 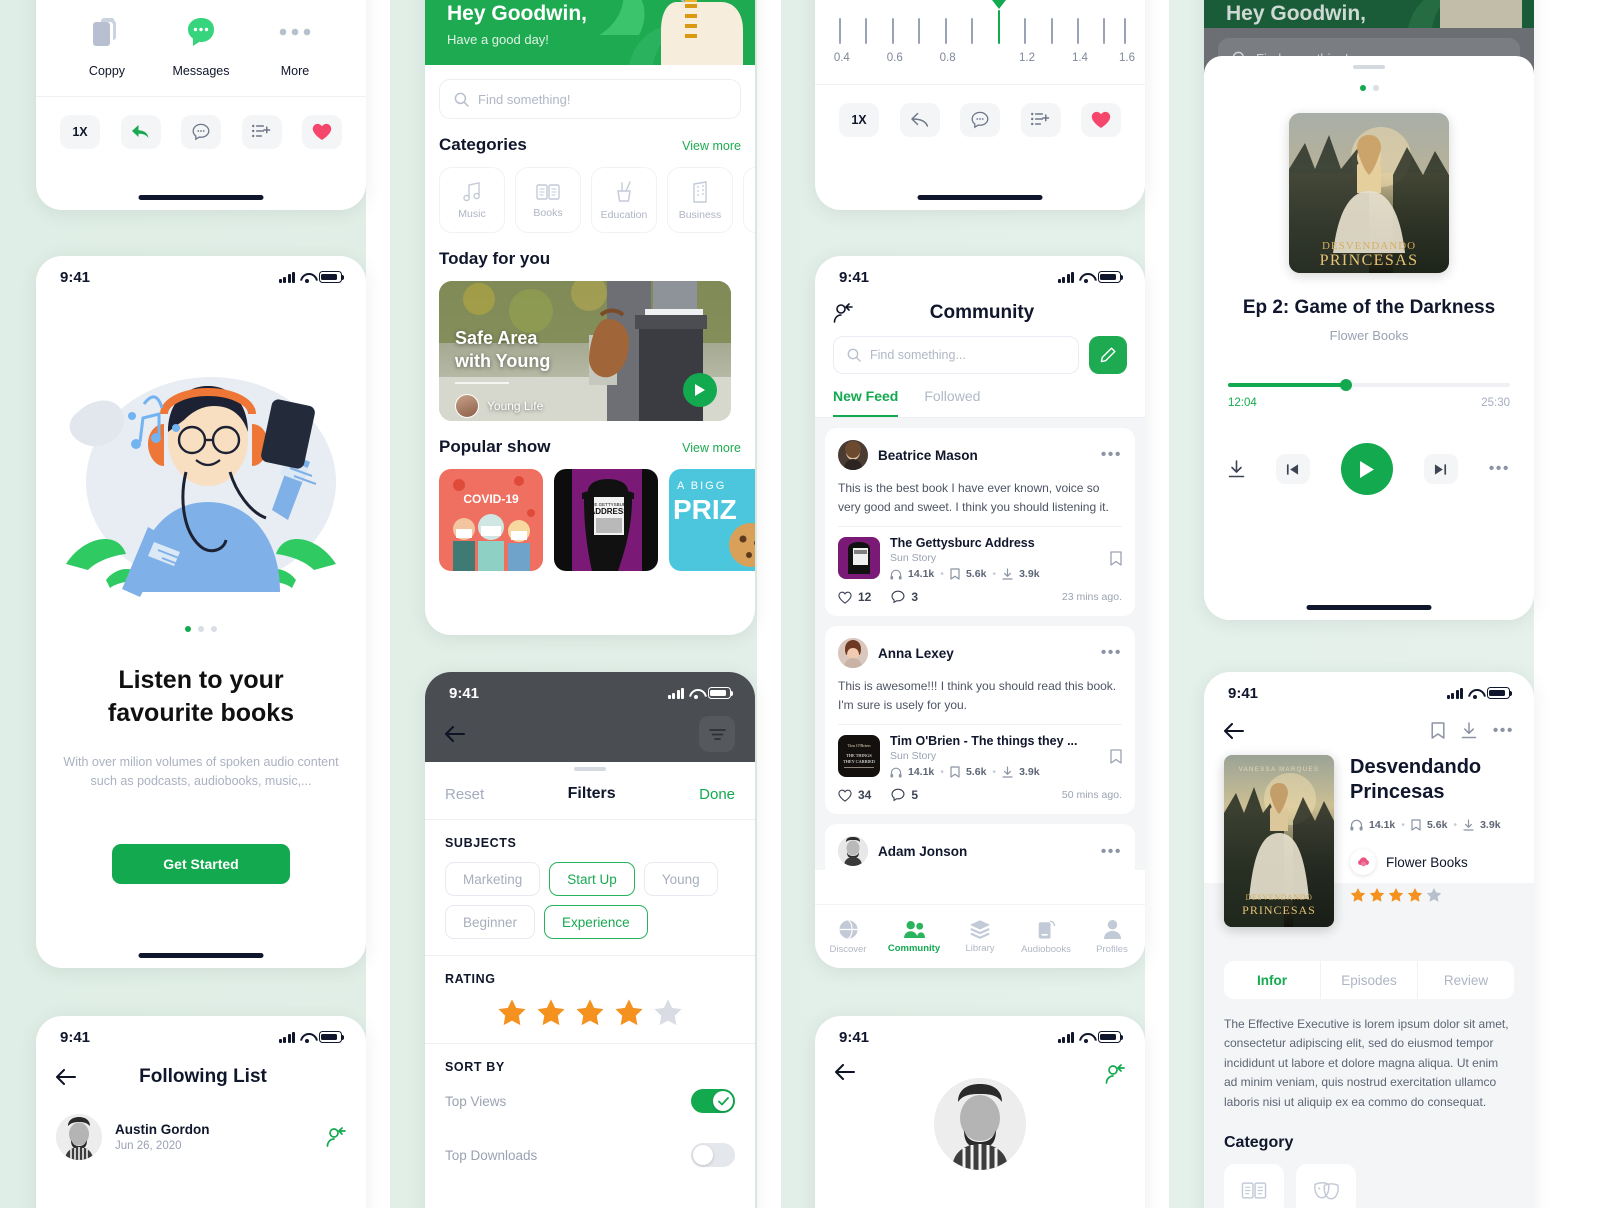 I want to click on tab-new-feed: New Feed, so click(x=866, y=402).